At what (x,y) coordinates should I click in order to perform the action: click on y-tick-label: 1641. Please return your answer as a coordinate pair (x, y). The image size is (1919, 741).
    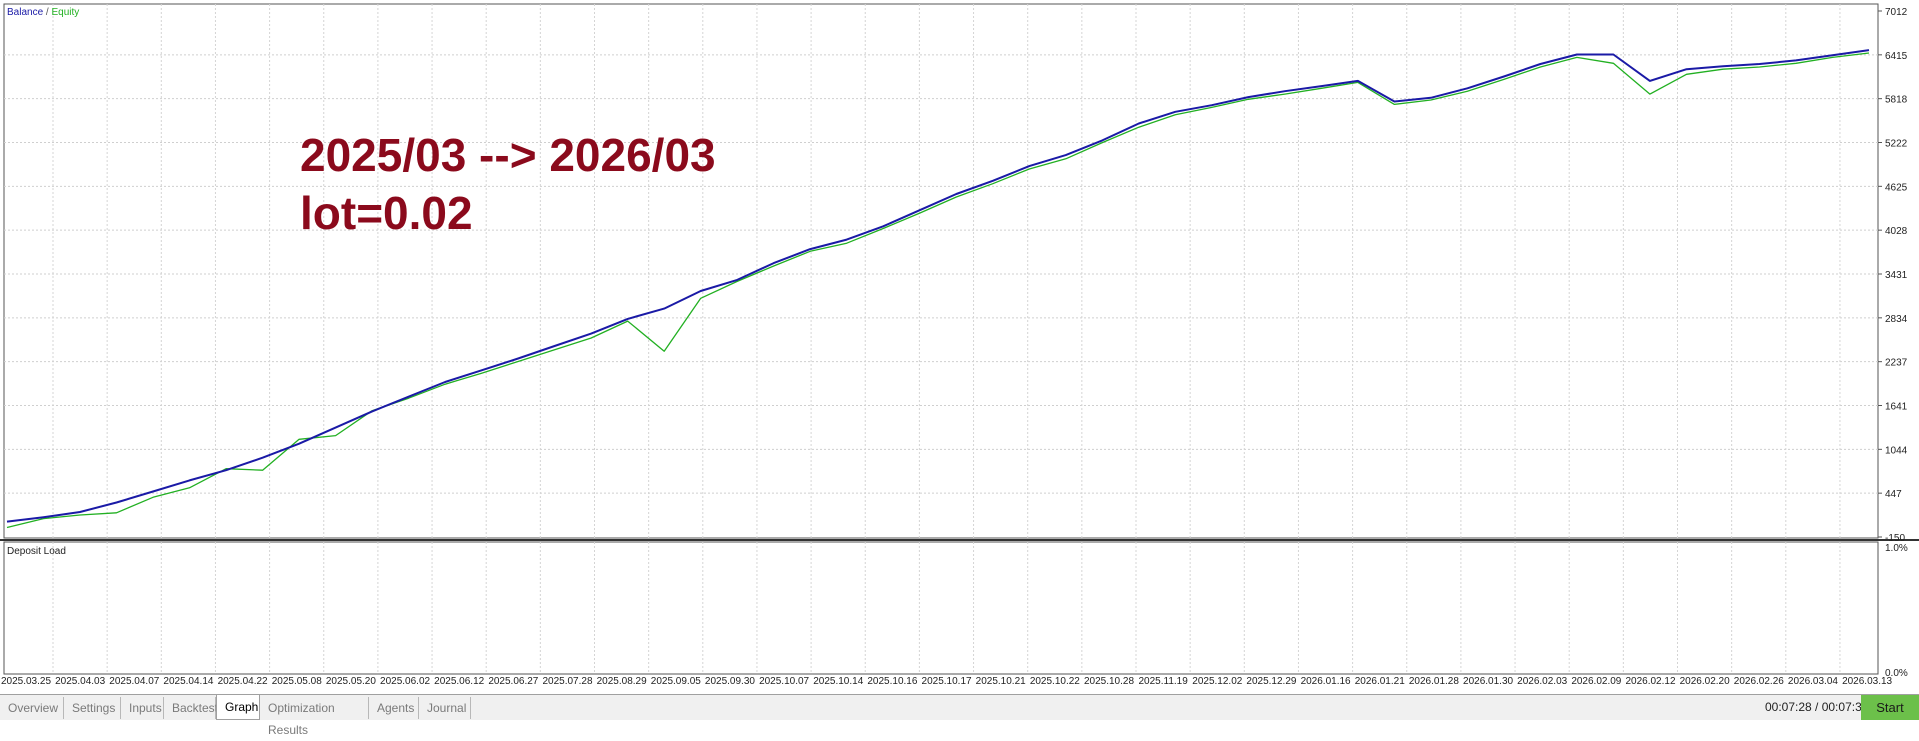
    Looking at the image, I should click on (1896, 407).